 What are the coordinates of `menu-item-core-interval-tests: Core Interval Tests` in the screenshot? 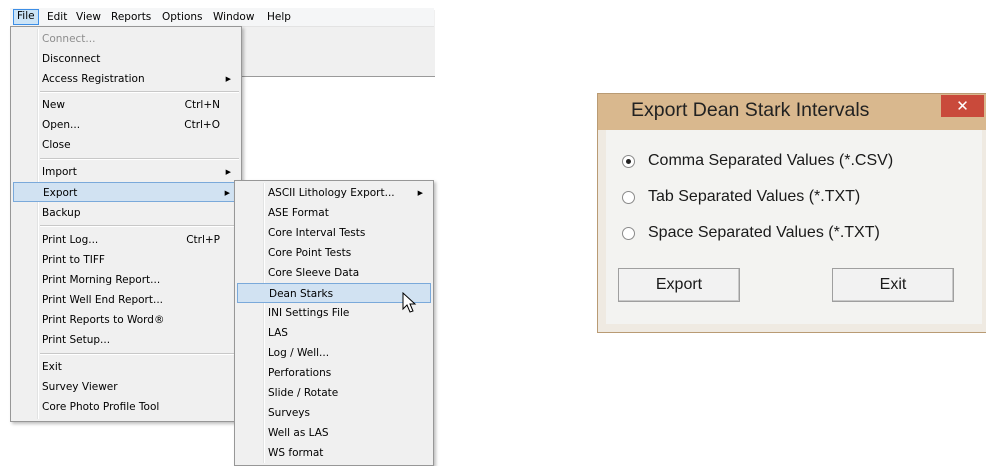 It's located at (334, 233).